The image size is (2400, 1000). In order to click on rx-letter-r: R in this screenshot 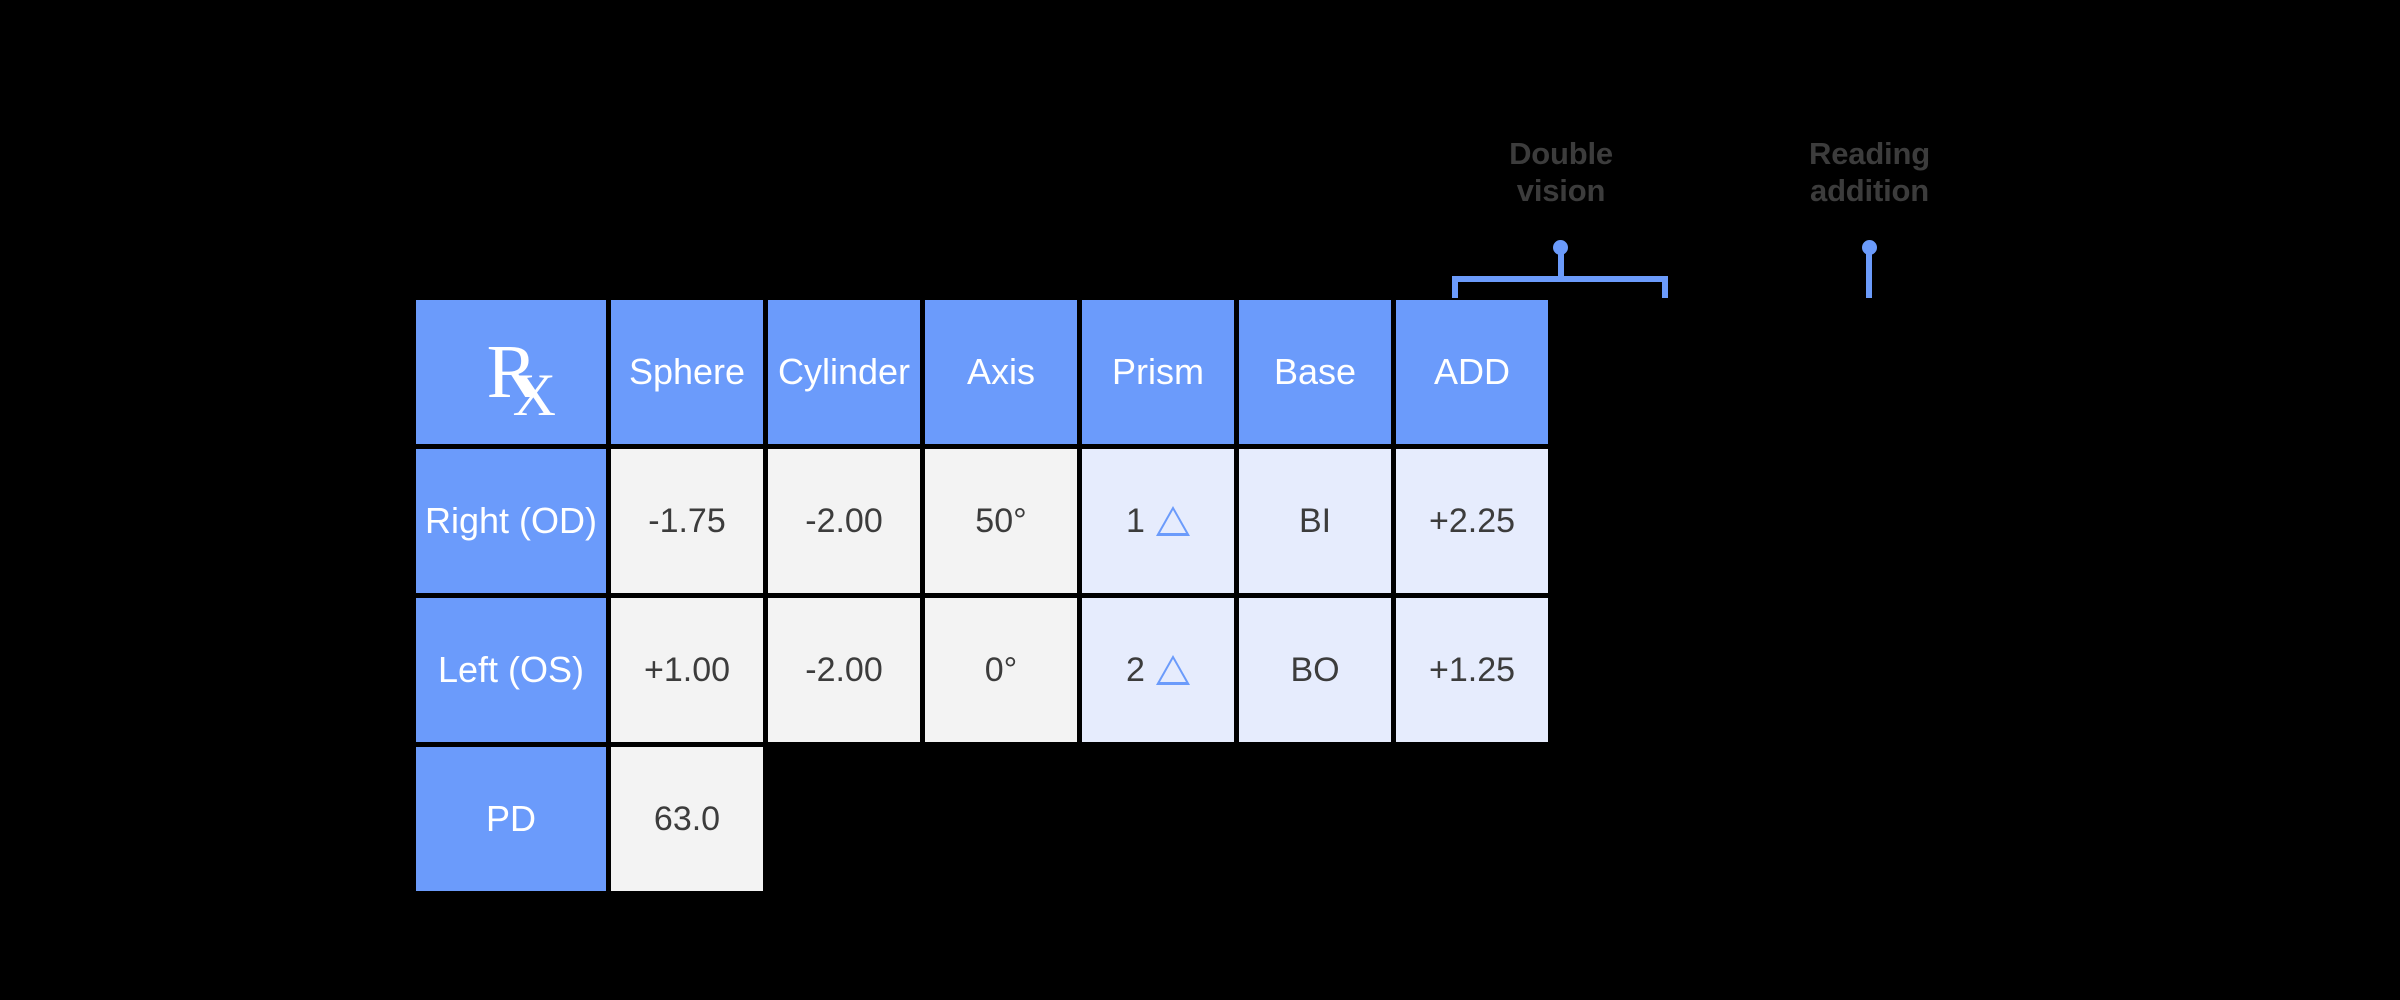, I will do `click(512, 371)`.